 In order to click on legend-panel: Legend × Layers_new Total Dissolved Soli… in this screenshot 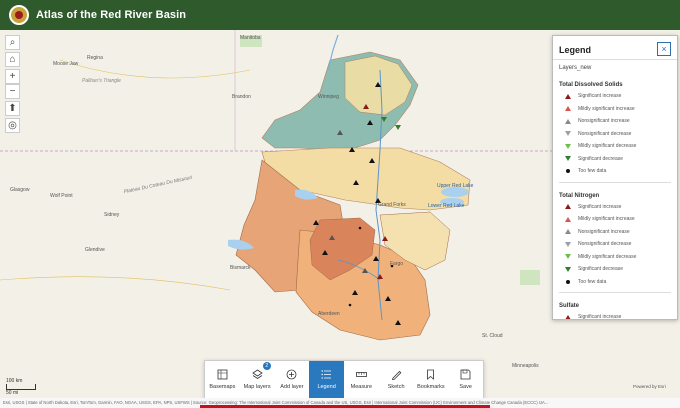, I will do `click(615, 177)`.